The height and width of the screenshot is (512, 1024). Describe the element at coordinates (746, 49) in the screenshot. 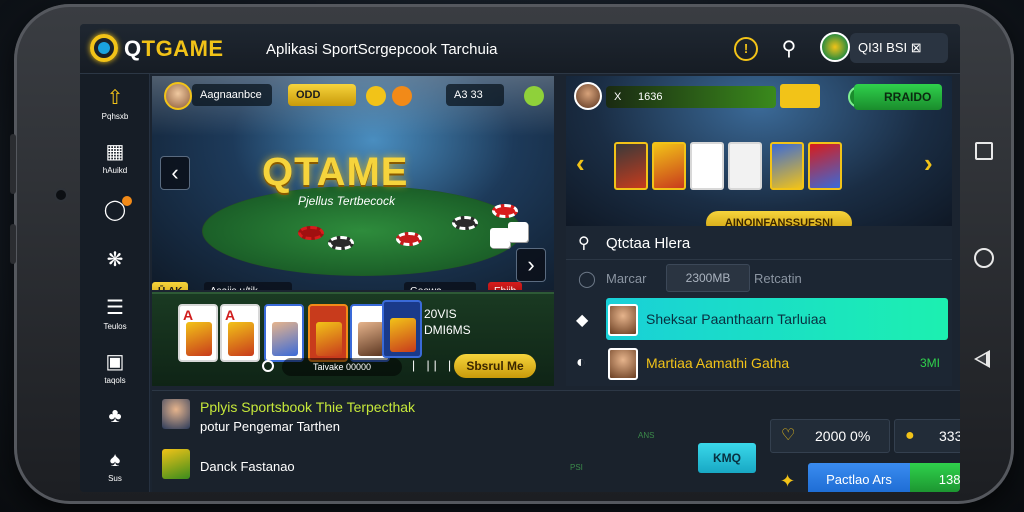

I see `info-icon: !` at that location.